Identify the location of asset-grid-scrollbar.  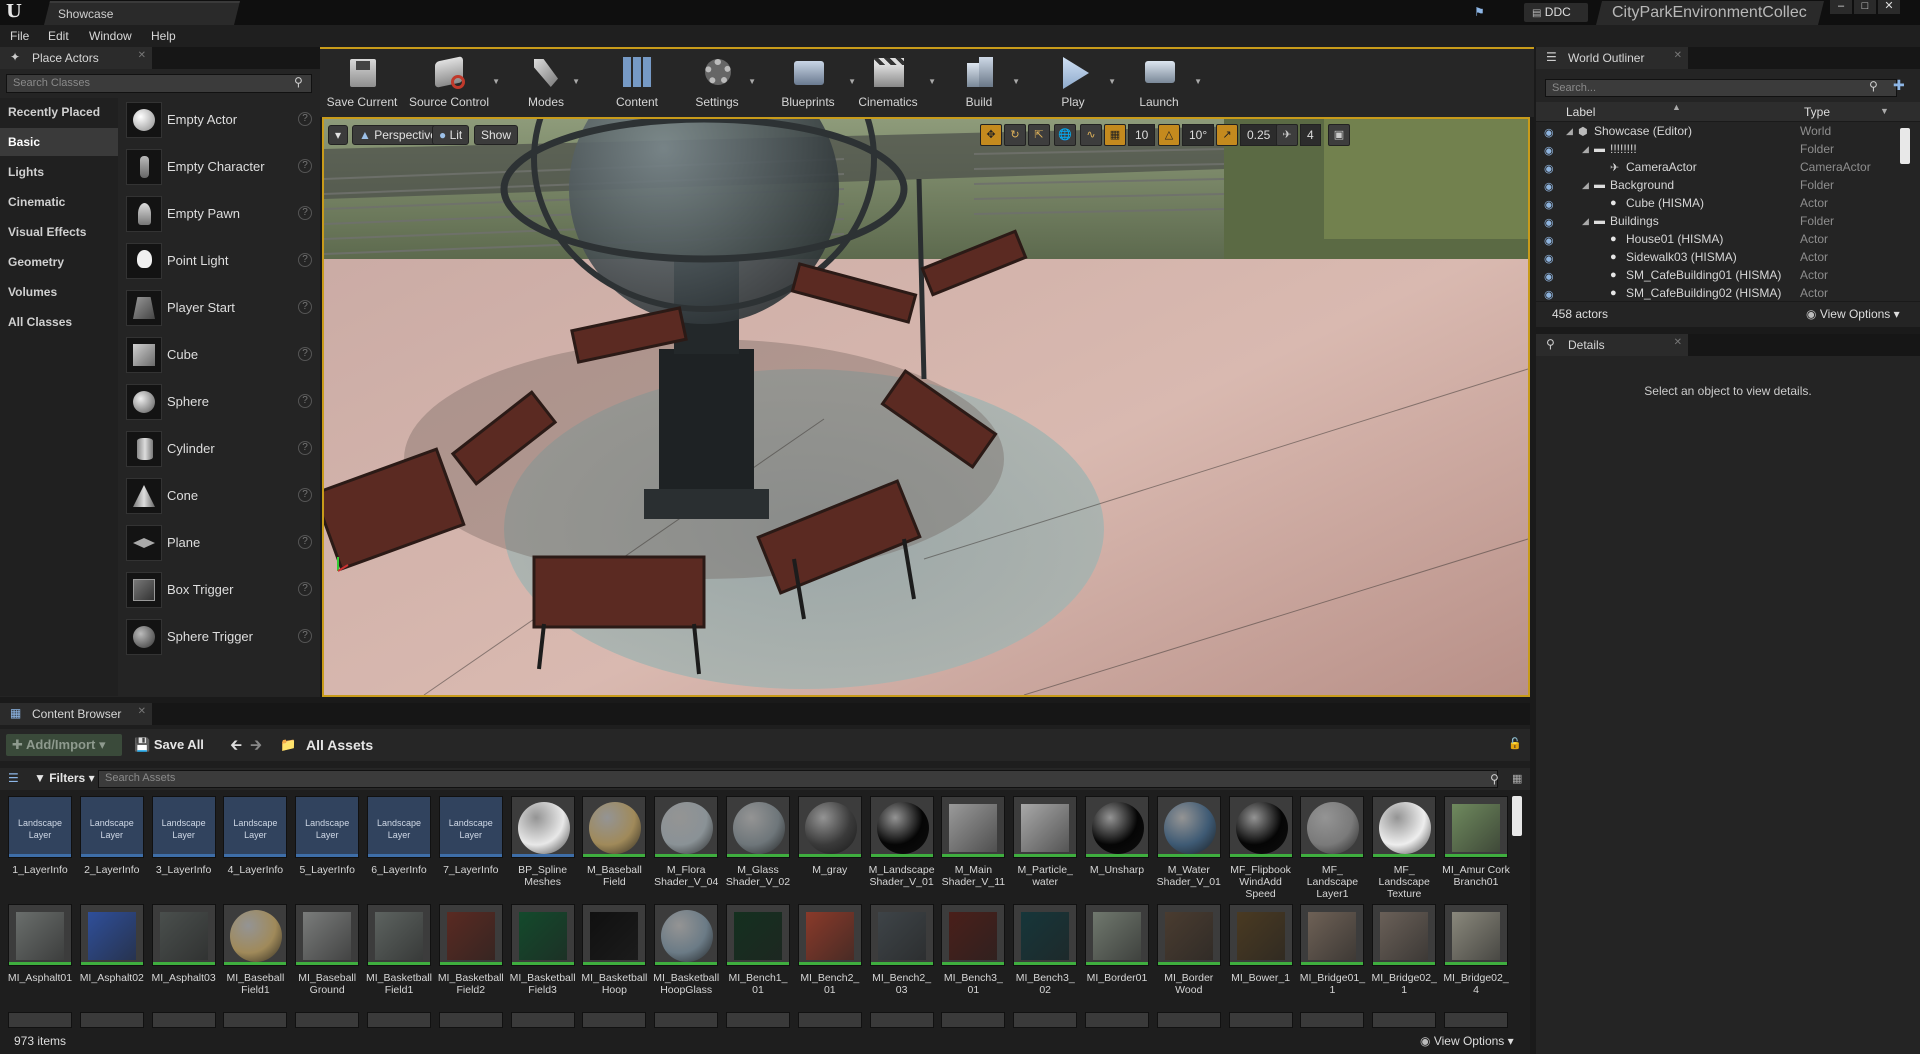
(1517, 816).